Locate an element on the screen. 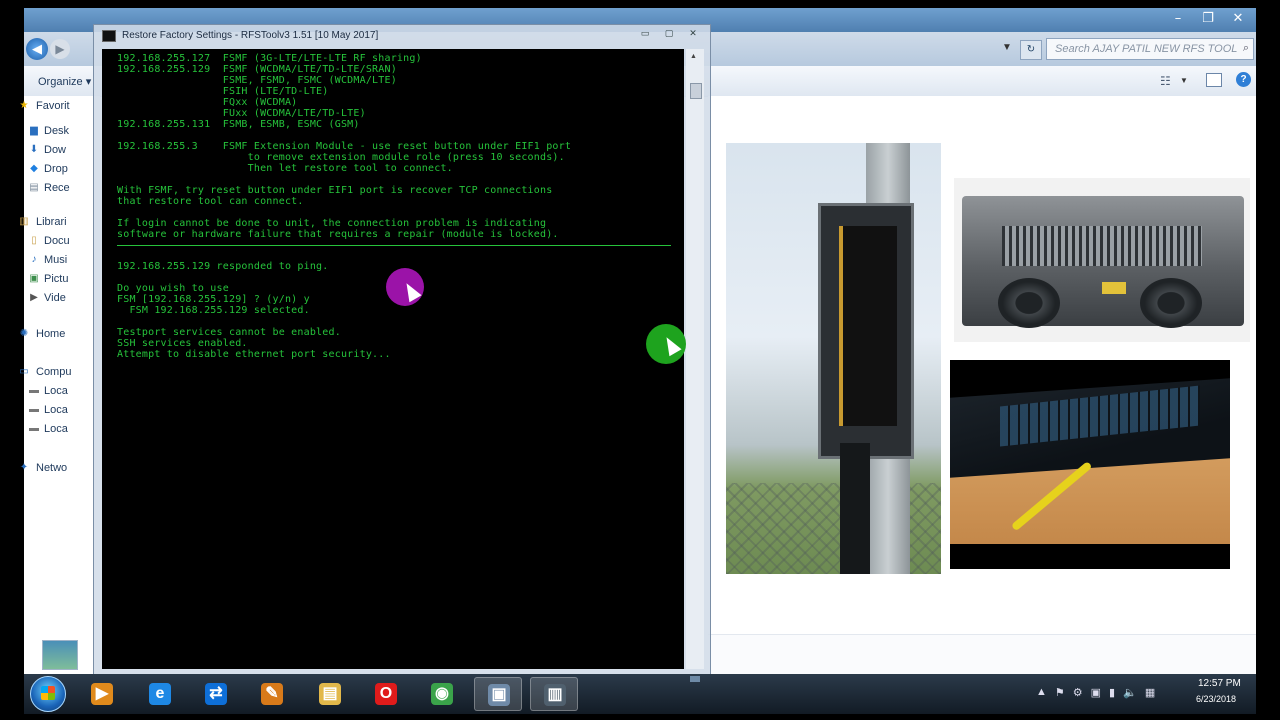 This screenshot has width=1280, height=720. details-strip is located at coordinates (982, 654).